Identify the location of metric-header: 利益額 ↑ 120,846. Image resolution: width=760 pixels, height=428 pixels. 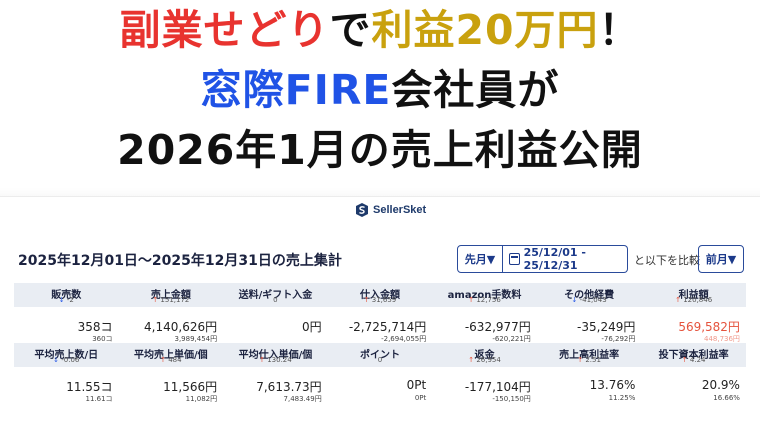
(693, 295).